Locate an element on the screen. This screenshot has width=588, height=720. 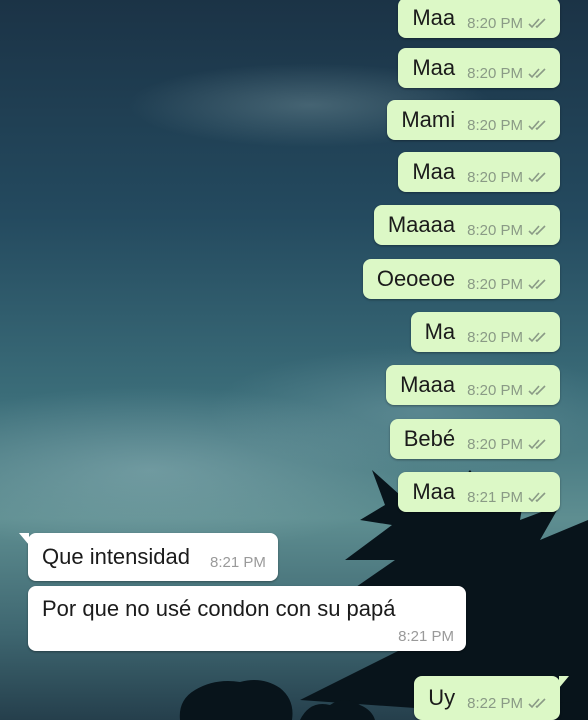
message-bubble-outgoing: Oeoeoe 8:20 PM is located at coordinates (461, 279).